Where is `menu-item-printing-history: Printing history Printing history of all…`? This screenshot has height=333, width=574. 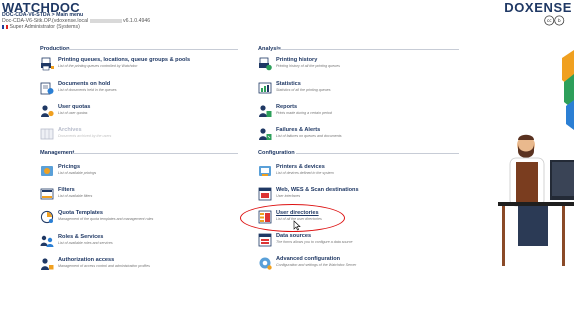 menu-item-printing-history: Printing history Printing history of all… is located at coordinates (358, 69).